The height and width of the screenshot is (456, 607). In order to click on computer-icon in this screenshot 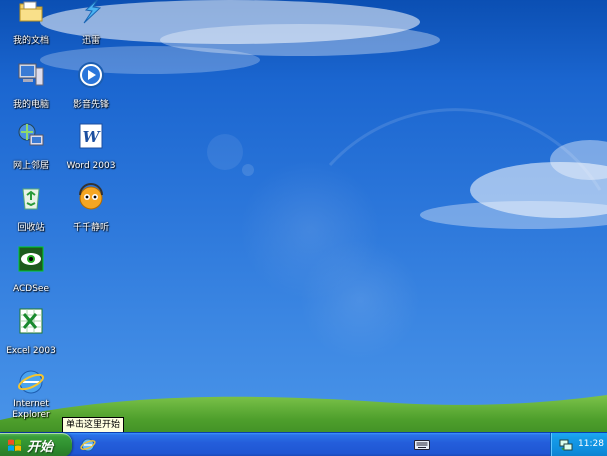, I will do `click(31, 74)`.